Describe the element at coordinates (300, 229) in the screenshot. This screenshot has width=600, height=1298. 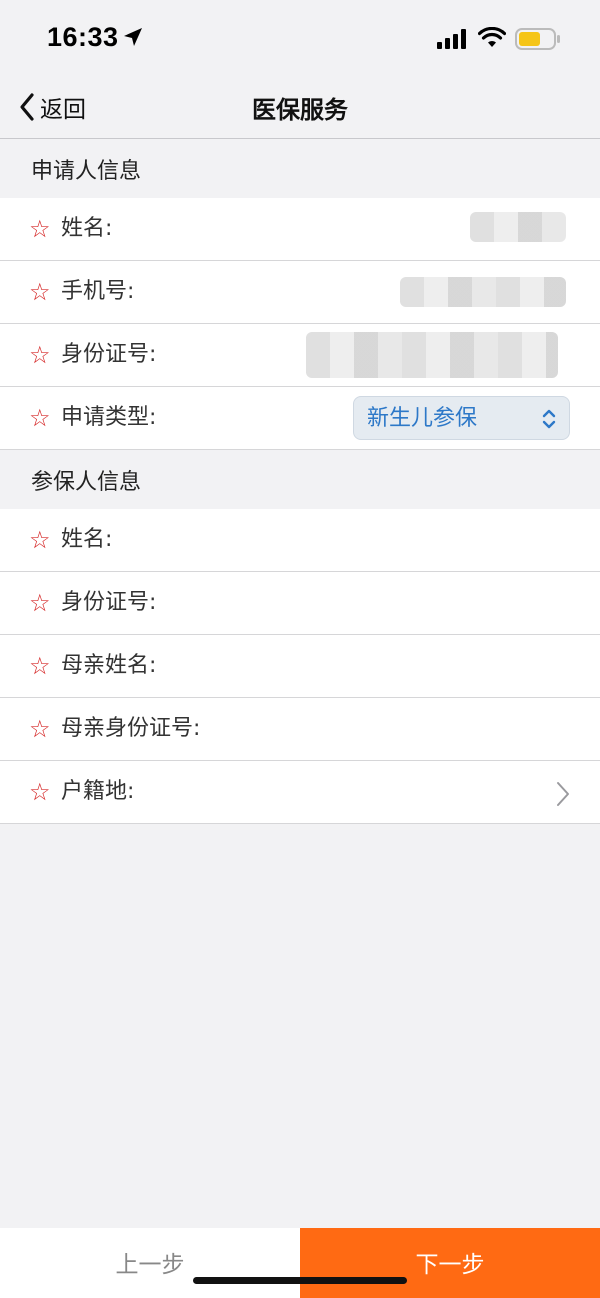
I see `applicant-name-row: ☆ 姓名:` at that location.